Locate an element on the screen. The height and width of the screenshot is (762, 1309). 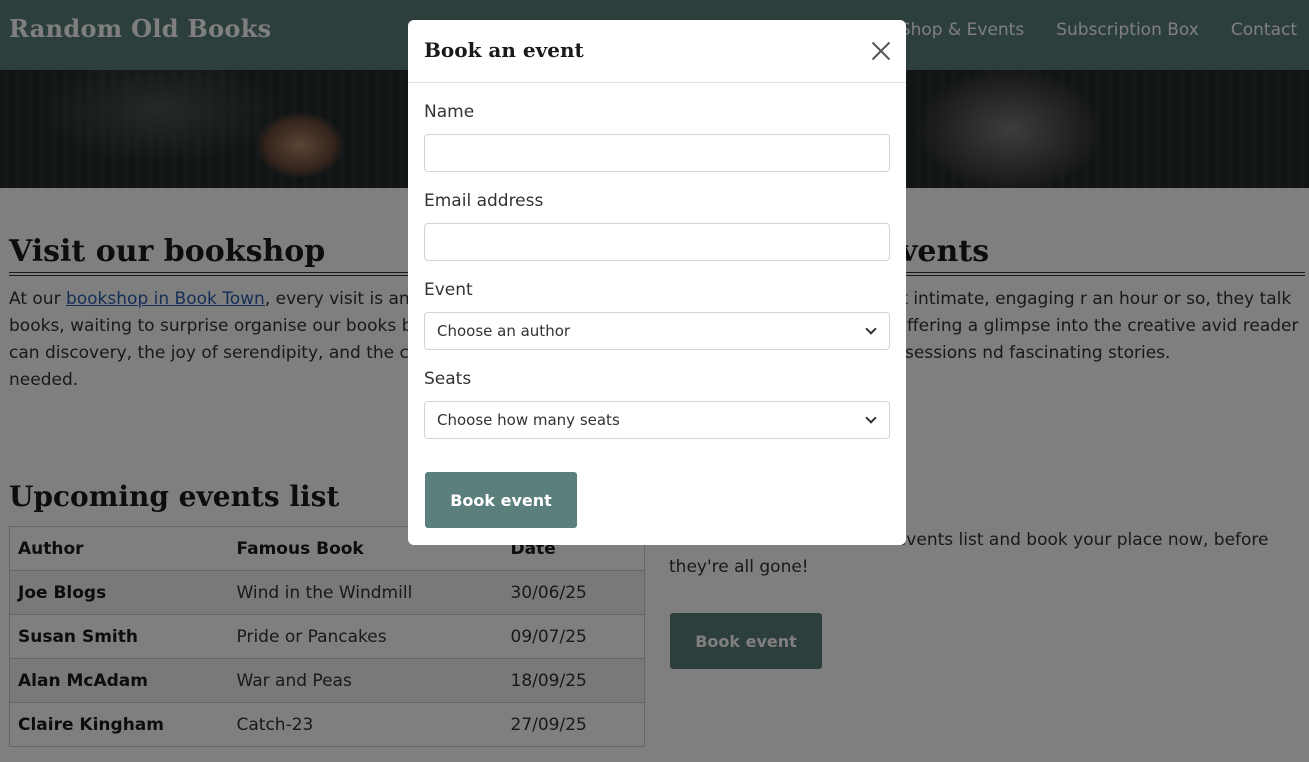
event-select-value: Choose an author is located at coordinates (504, 331).